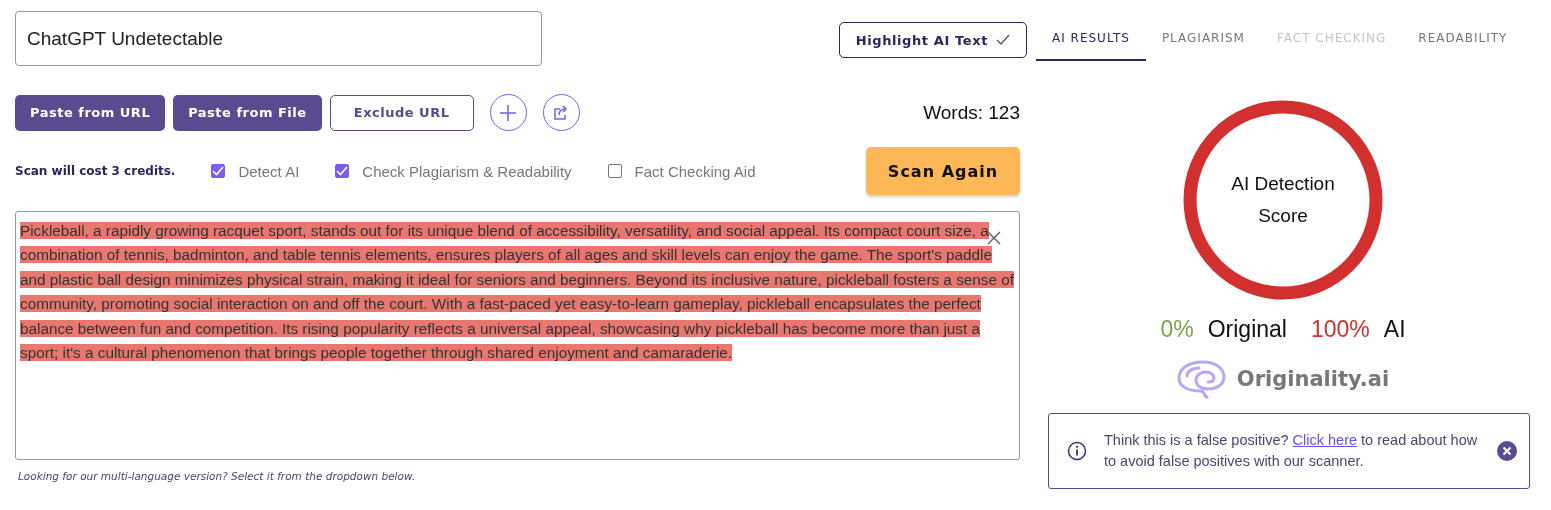  Describe the element at coordinates (1291, 451) in the screenshot. I see `notice-text: Think this is a false positive? Click here to read about how to avoid false positives with our scanner.` at that location.